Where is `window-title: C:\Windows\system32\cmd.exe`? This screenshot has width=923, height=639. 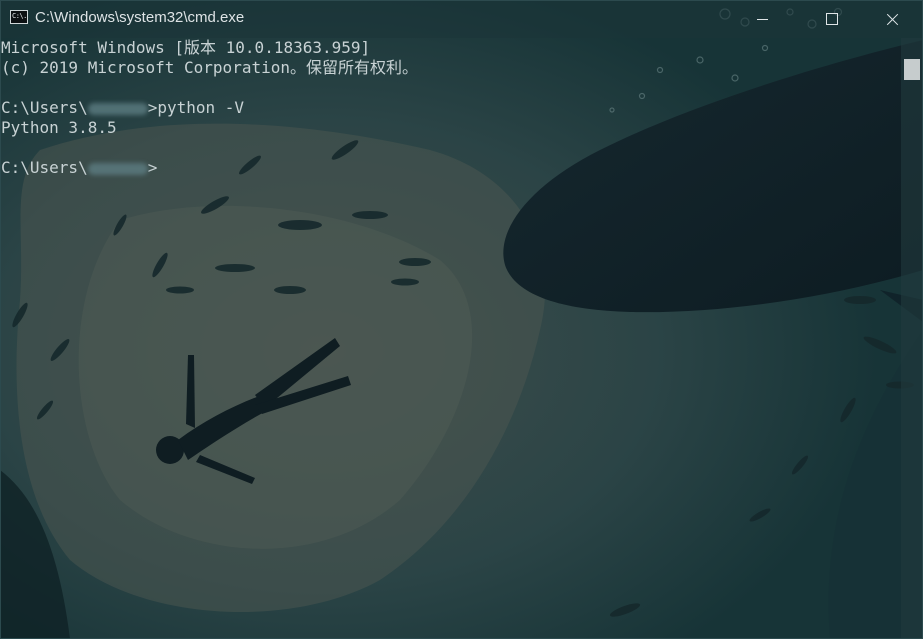
window-title: C:\Windows\system32\cmd.exe is located at coordinates (140, 17).